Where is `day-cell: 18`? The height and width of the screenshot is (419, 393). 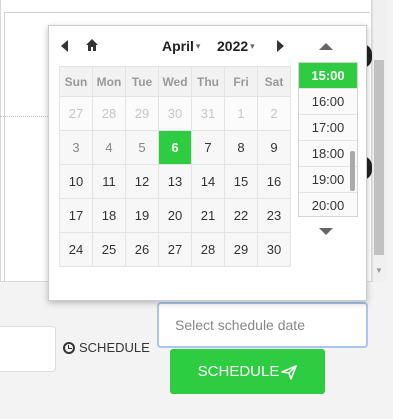
day-cell: 18 is located at coordinates (109, 215).